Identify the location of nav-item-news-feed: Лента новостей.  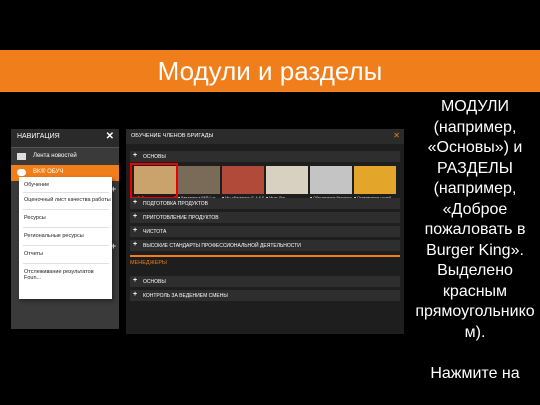
(65, 157).